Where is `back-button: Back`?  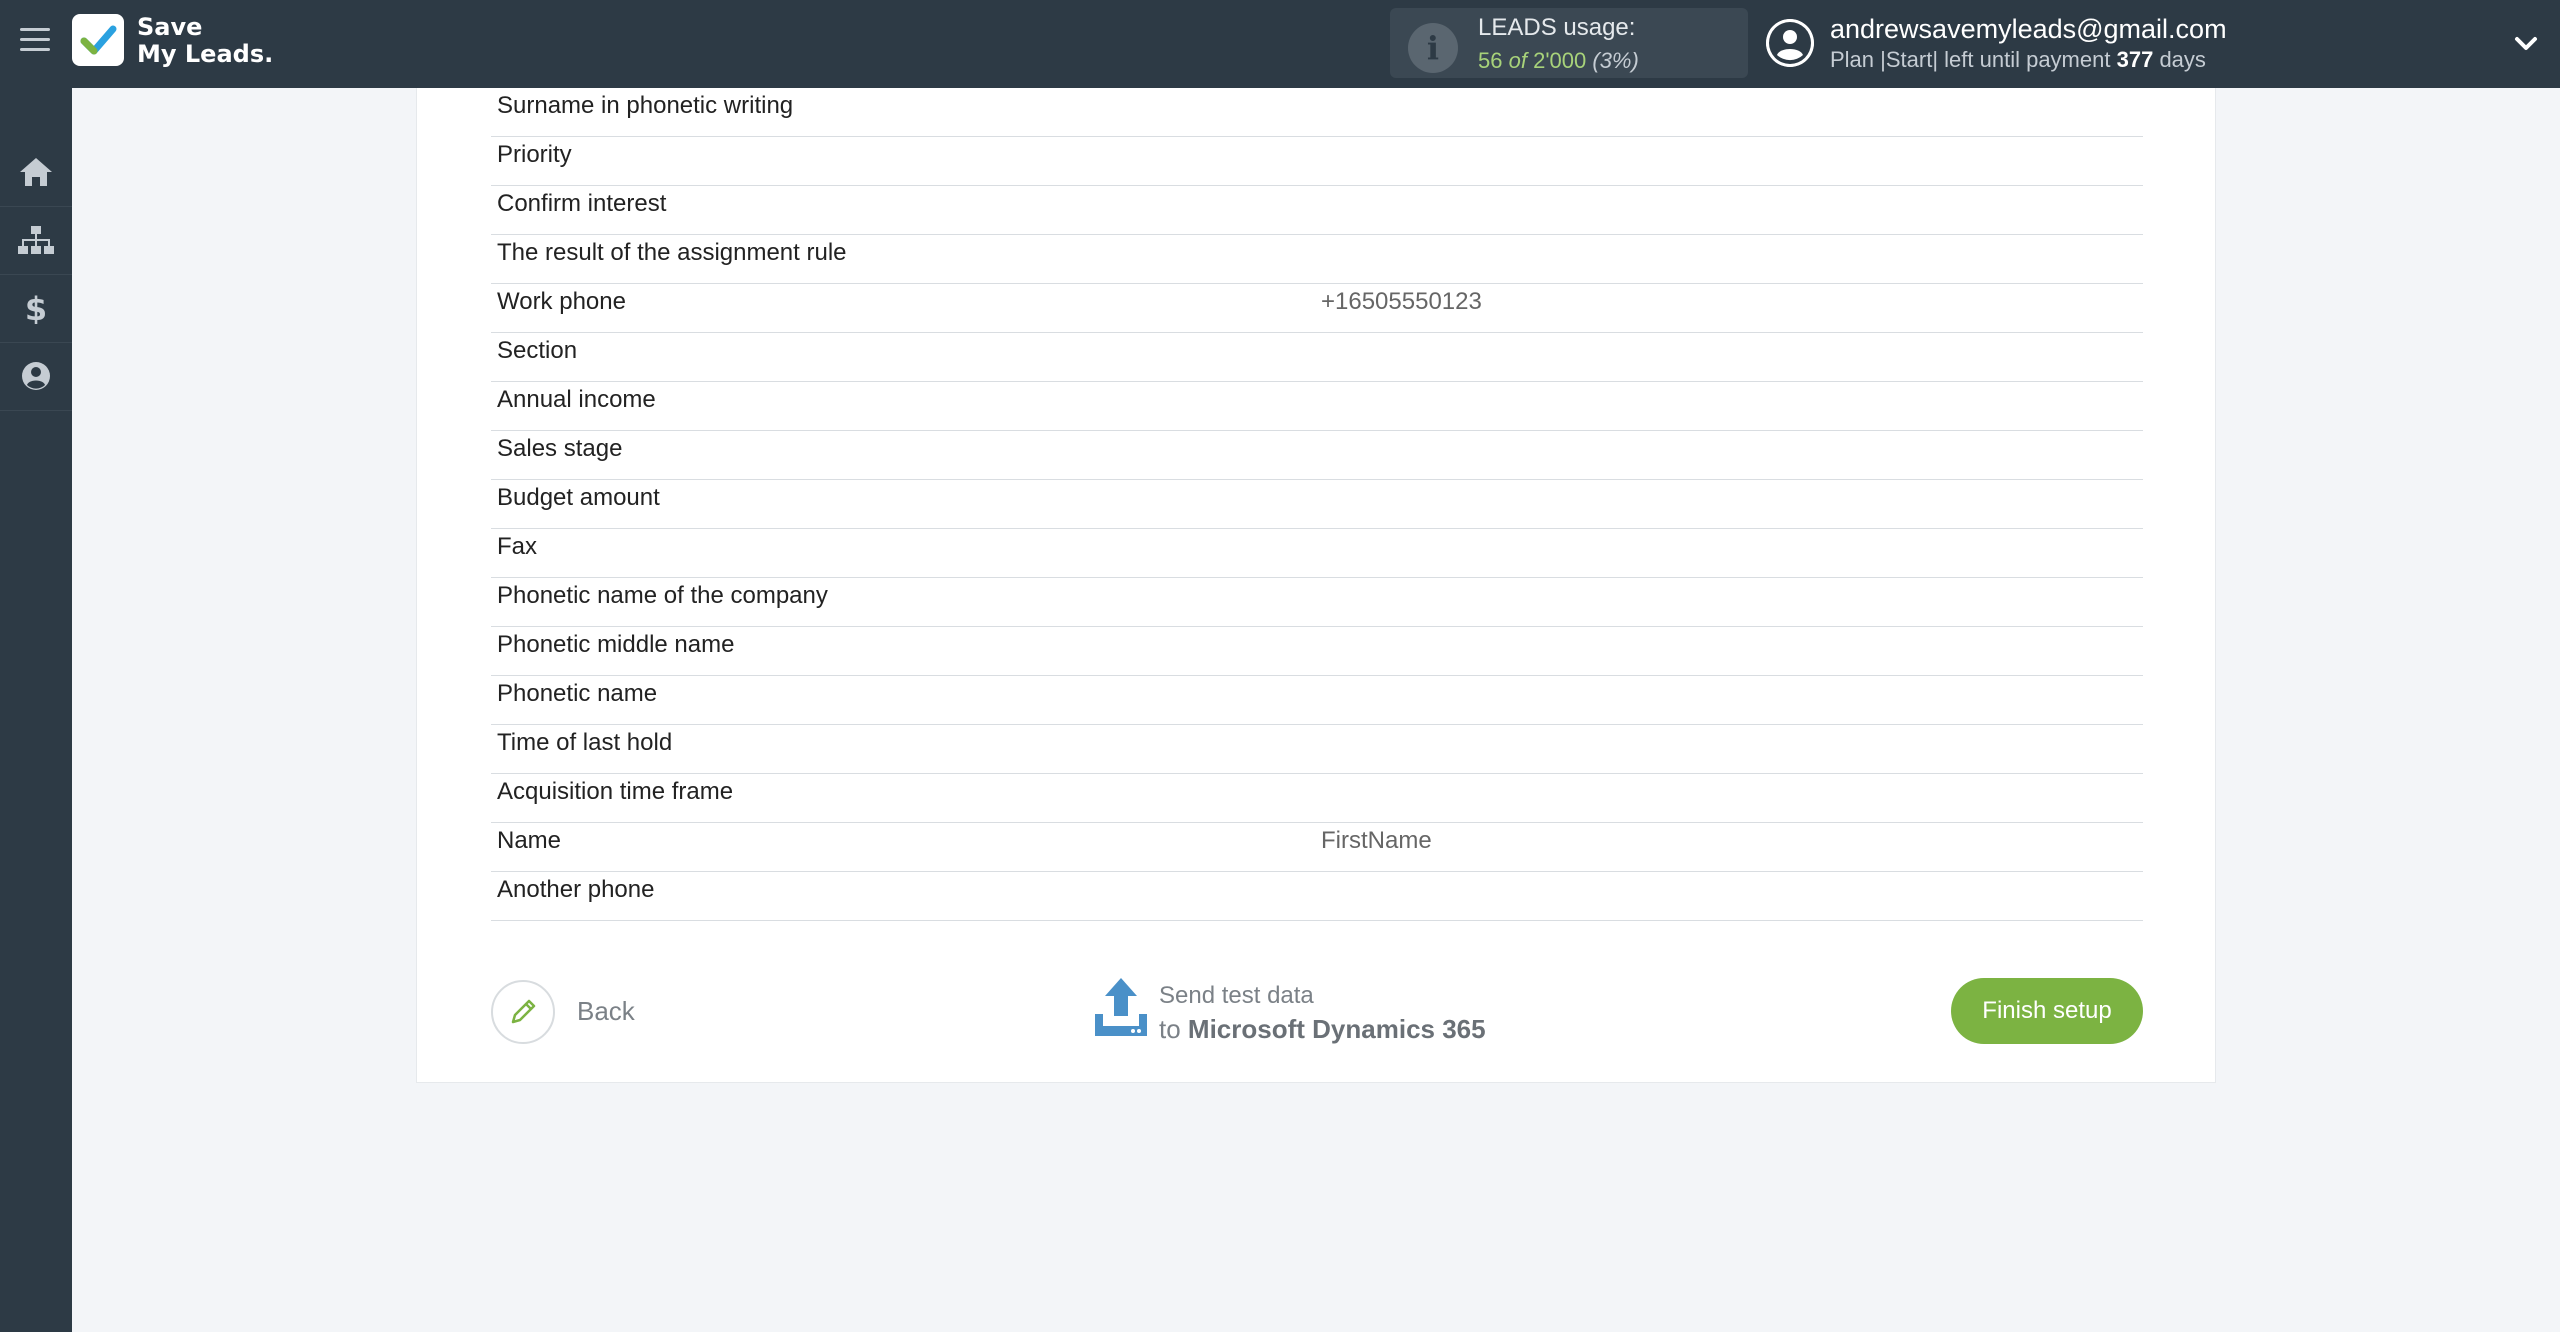 back-button: Back is located at coordinates (571, 1012).